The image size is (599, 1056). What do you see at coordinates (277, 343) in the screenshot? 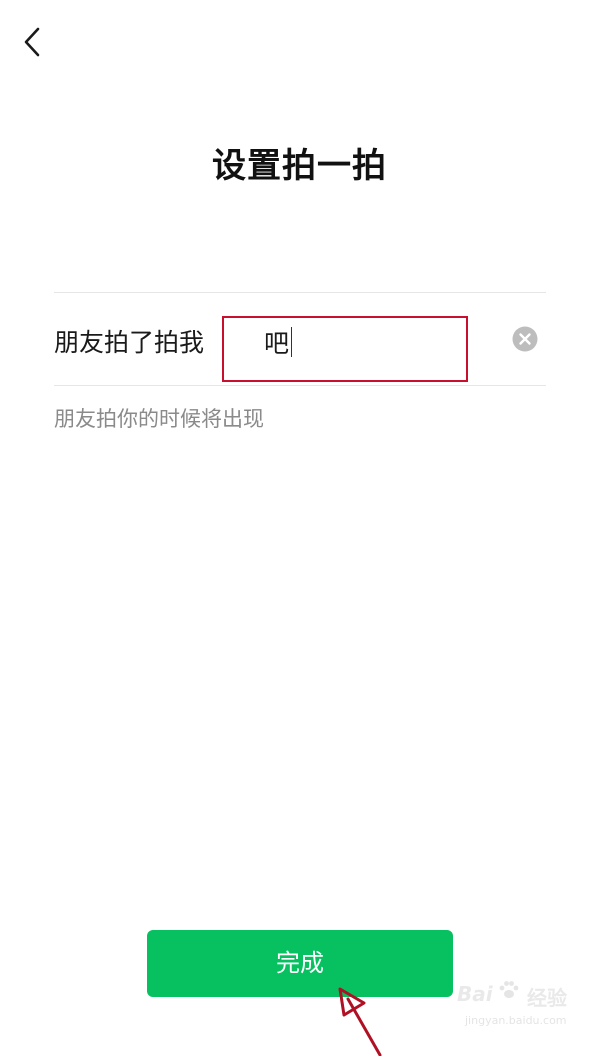
I see `pat-suffix-value: 吧` at bounding box center [277, 343].